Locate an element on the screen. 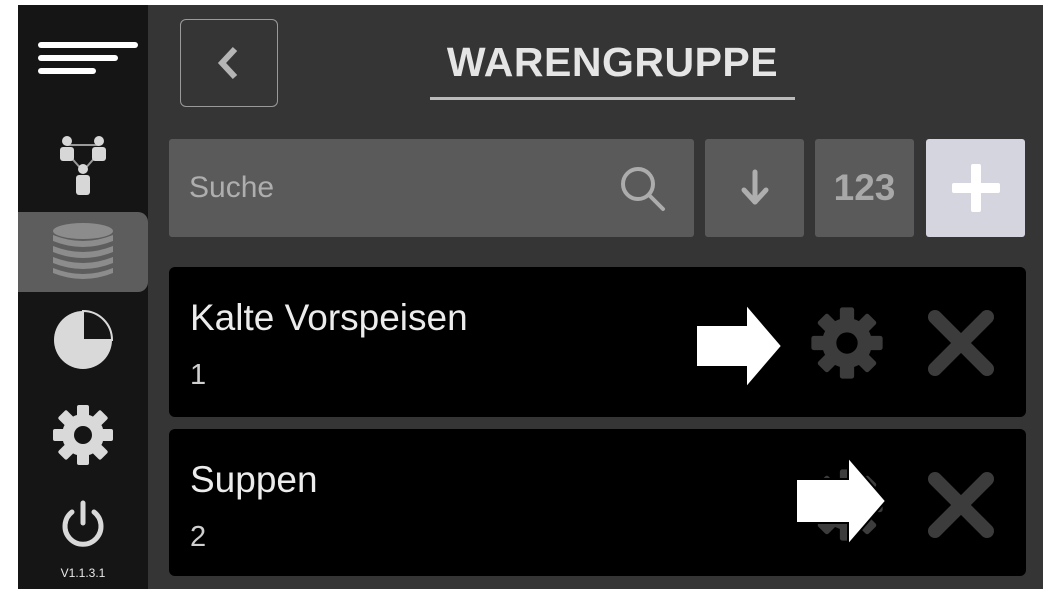  title-underline is located at coordinates (612, 98).